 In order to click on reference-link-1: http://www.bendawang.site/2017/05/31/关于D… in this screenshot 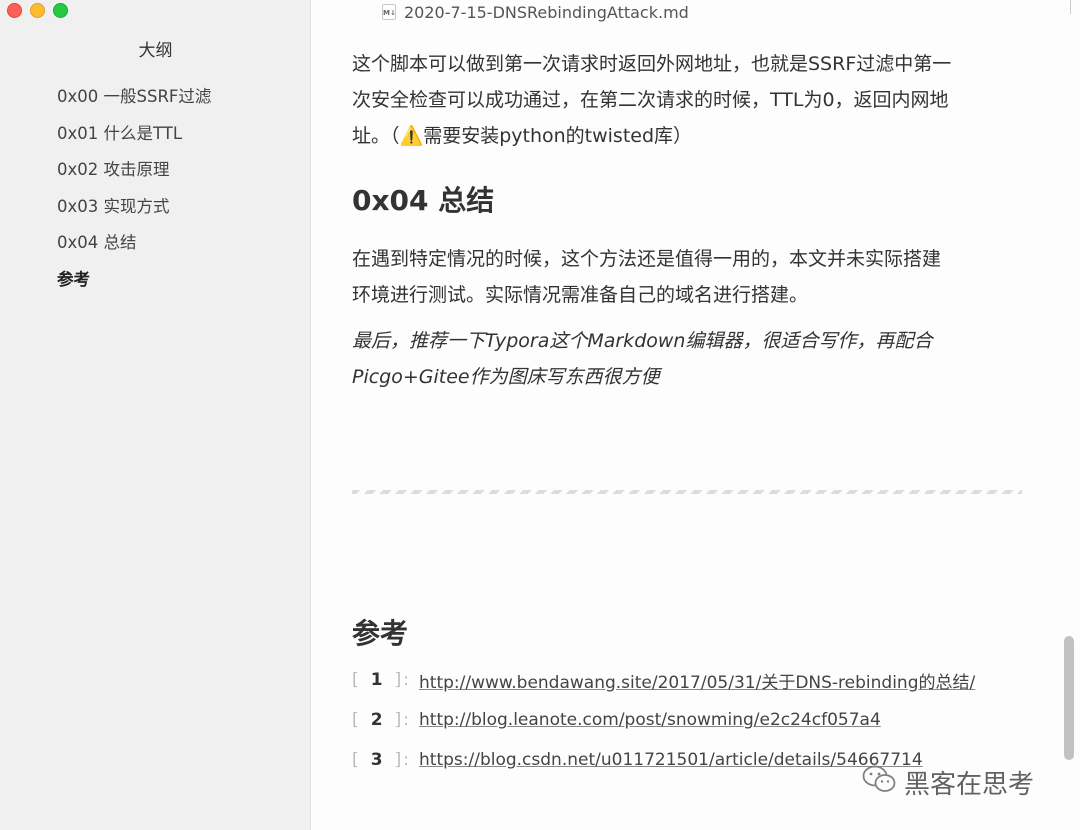, I will do `click(697, 680)`.